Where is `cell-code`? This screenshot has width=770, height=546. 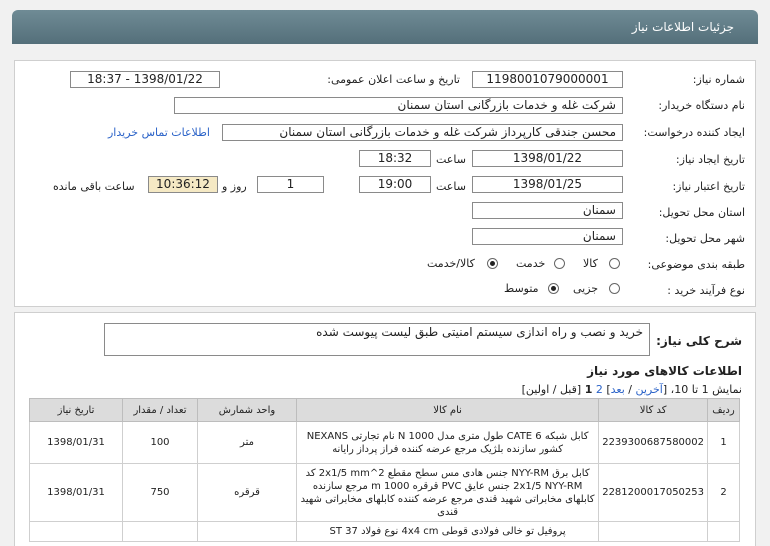 cell-code is located at coordinates (653, 531).